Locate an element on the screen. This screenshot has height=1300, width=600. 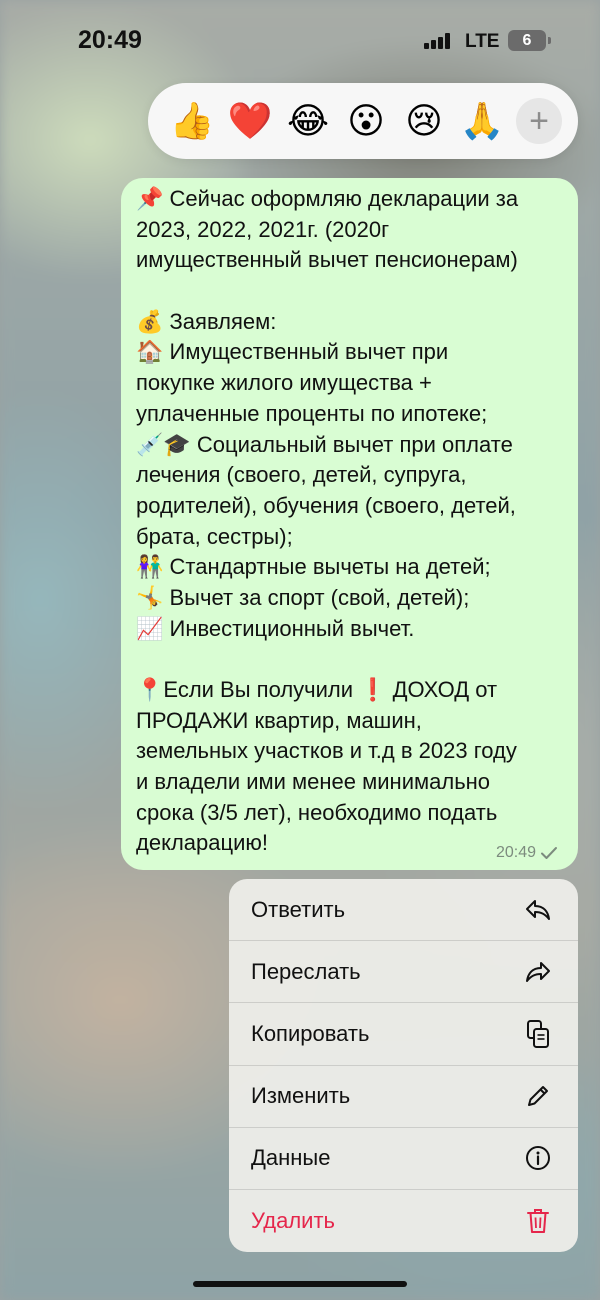
forward-icon is located at coordinates (538, 972).